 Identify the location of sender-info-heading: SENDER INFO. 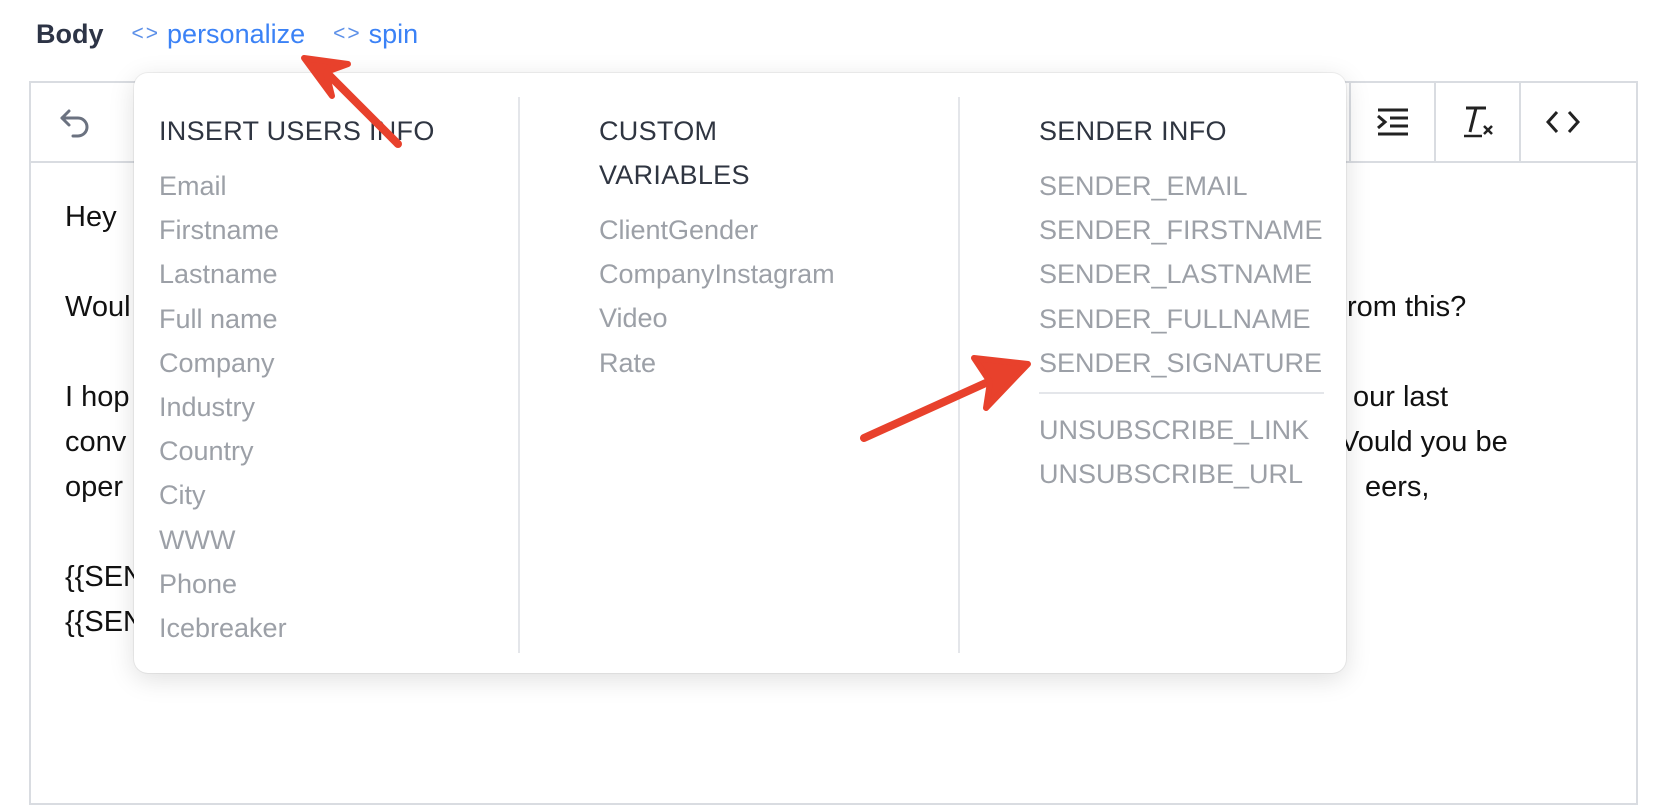
(1133, 131).